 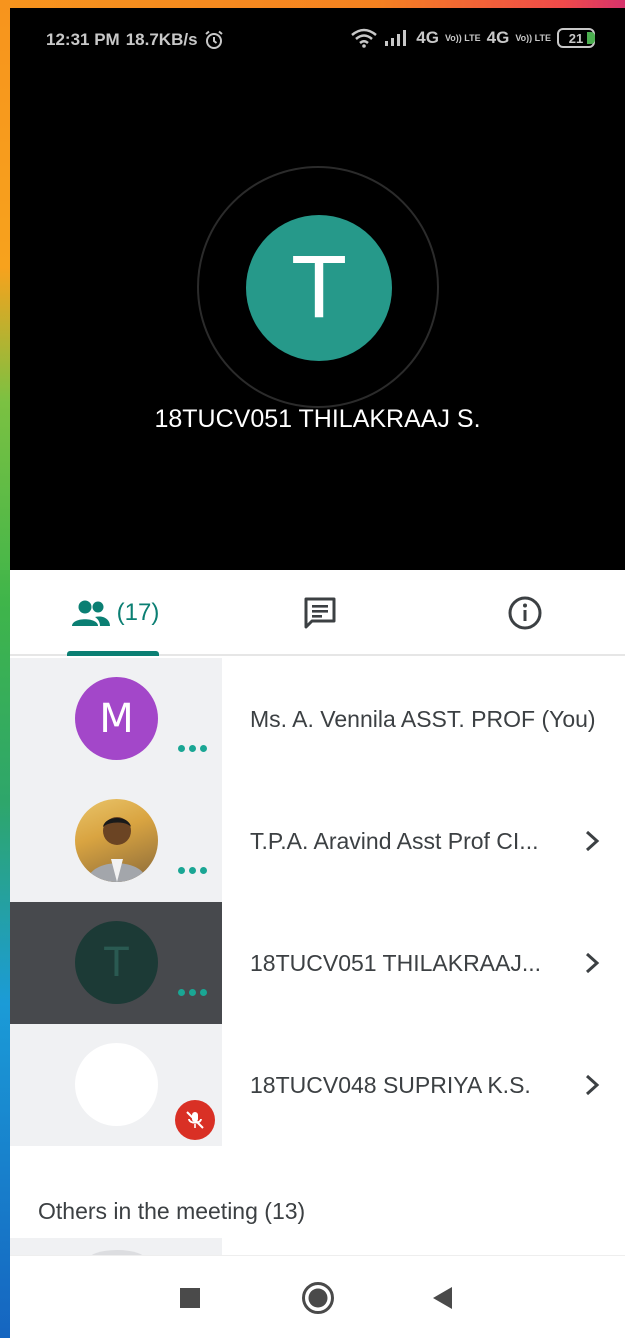 I want to click on info-icon, so click(x=525, y=613).